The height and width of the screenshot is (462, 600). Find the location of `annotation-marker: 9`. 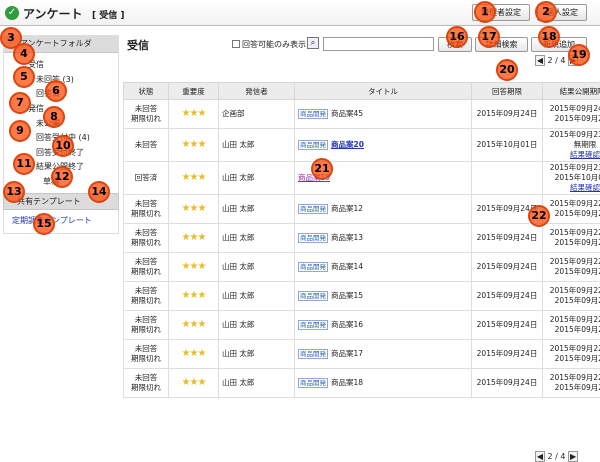

annotation-marker: 9 is located at coordinates (20, 131).